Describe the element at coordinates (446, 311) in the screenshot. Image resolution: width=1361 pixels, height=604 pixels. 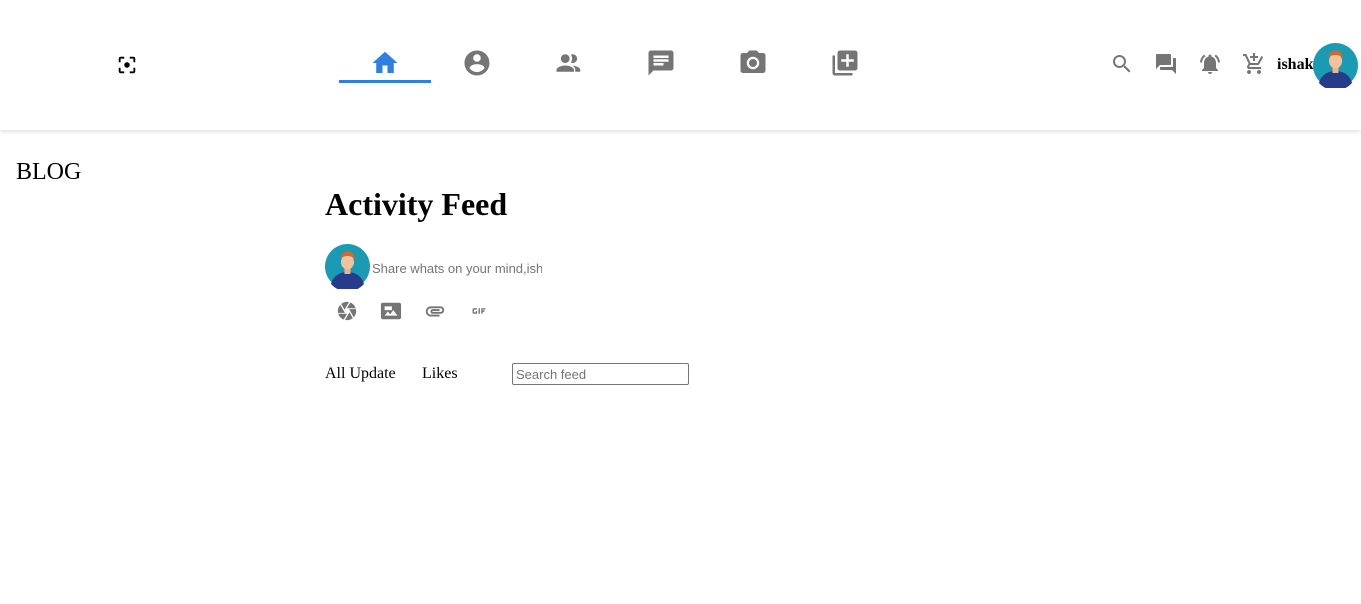
I see `add-attachment-button` at that location.